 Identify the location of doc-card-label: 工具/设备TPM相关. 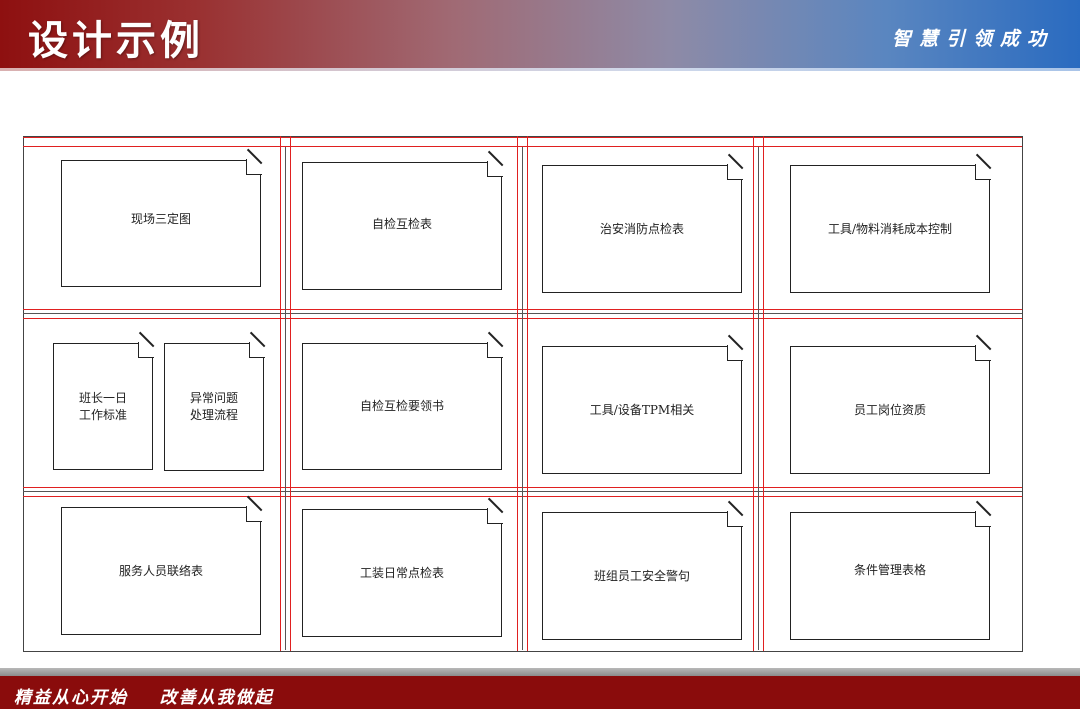
(642, 409).